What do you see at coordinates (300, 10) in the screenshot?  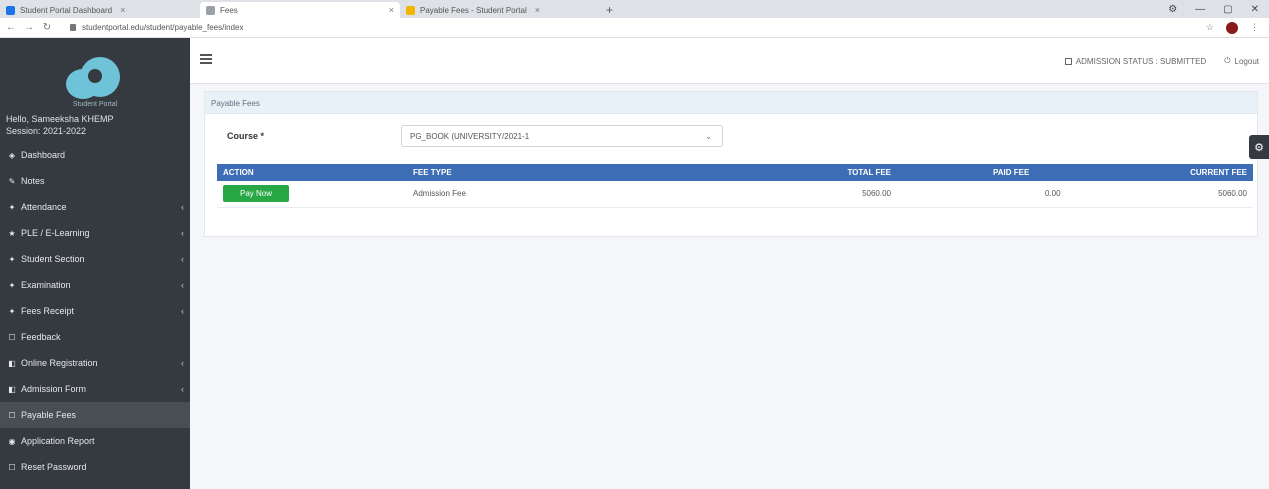 I see `browser-tab-2: Fees ×` at bounding box center [300, 10].